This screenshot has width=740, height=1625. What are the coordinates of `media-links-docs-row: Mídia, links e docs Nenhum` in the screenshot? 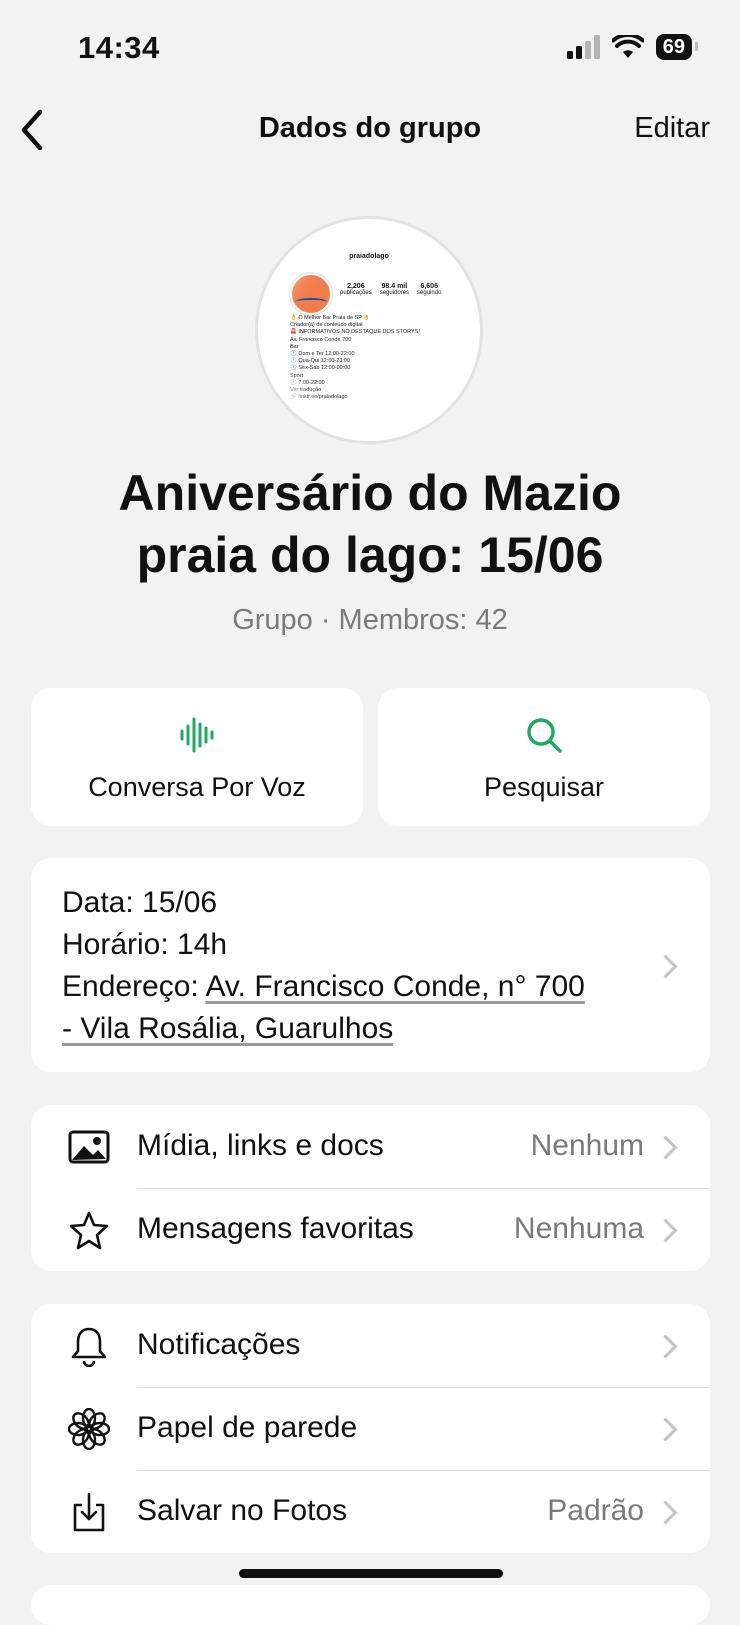 It's located at (370, 1146).